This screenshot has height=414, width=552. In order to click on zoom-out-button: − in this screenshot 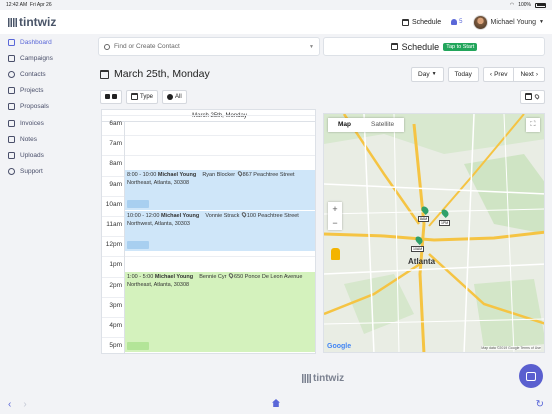, I will do `click(335, 223)`.